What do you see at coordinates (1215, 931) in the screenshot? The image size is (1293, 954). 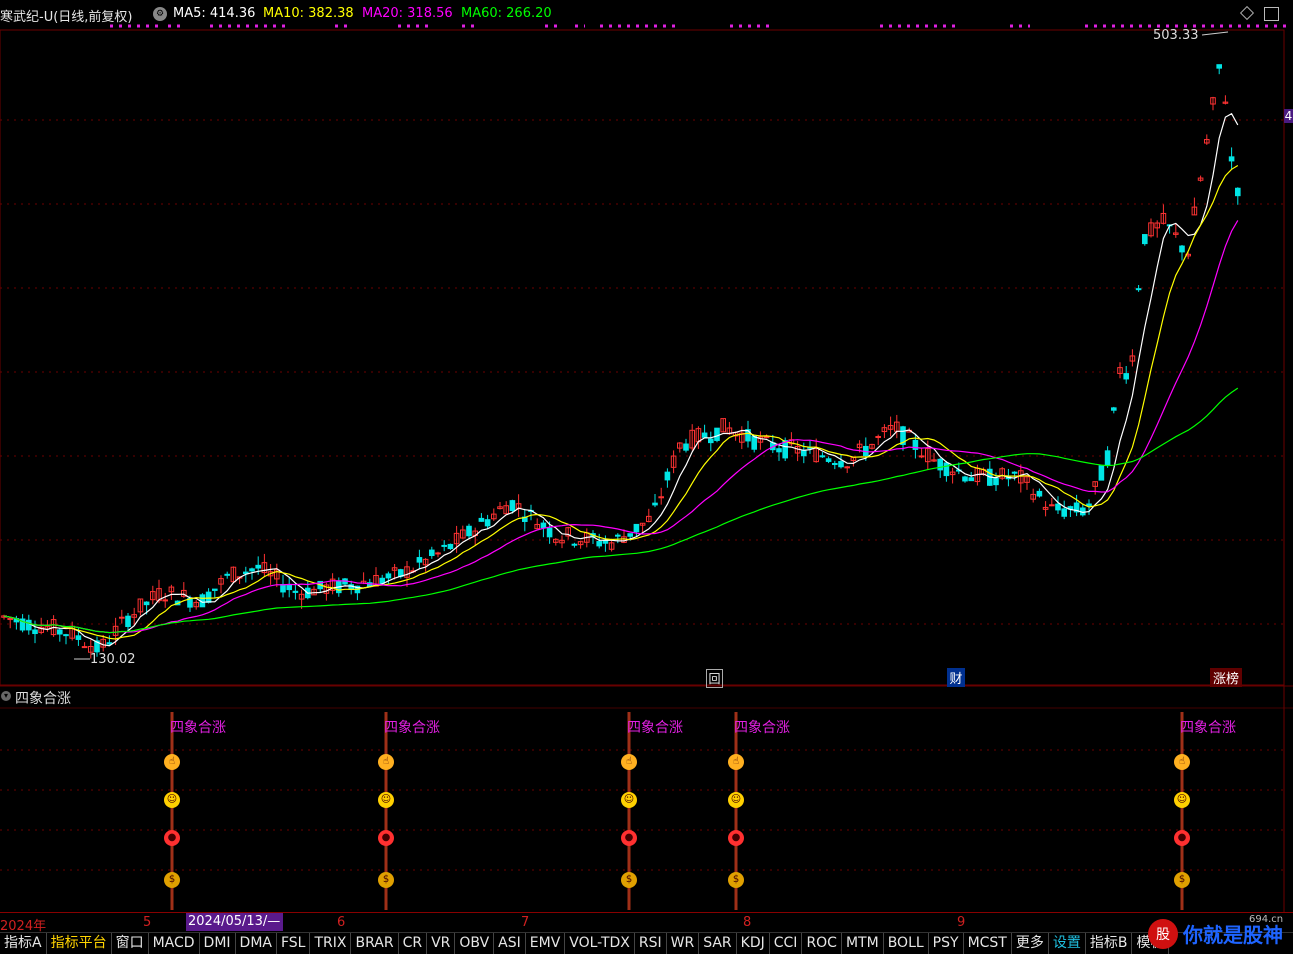 I see `watermark-logo: 股 你就是股神 694.cn` at bounding box center [1215, 931].